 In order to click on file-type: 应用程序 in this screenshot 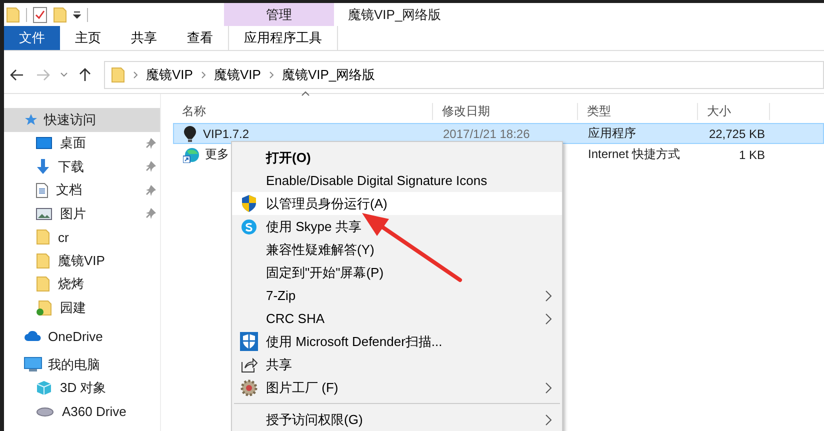, I will do `click(612, 133)`.